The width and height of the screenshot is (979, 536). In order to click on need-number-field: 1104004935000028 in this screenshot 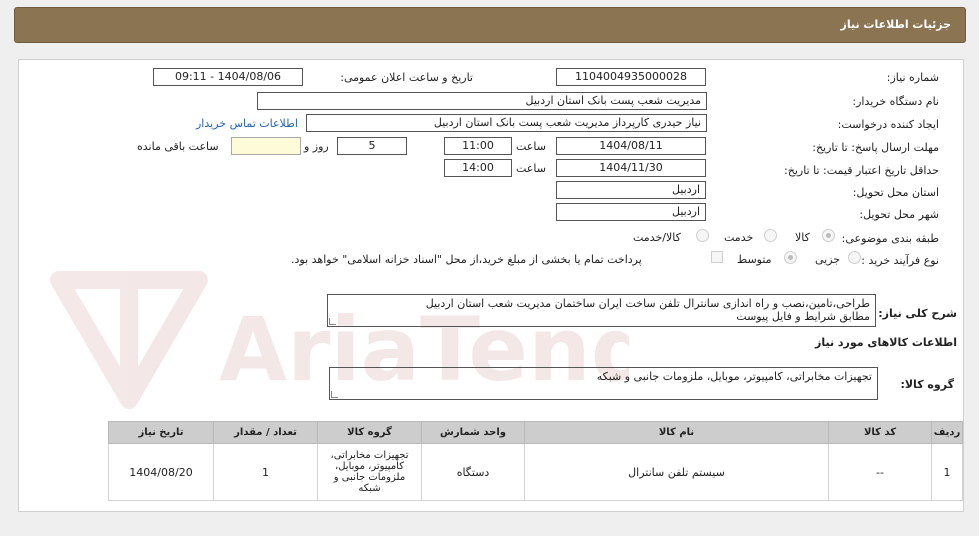, I will do `click(631, 77)`.